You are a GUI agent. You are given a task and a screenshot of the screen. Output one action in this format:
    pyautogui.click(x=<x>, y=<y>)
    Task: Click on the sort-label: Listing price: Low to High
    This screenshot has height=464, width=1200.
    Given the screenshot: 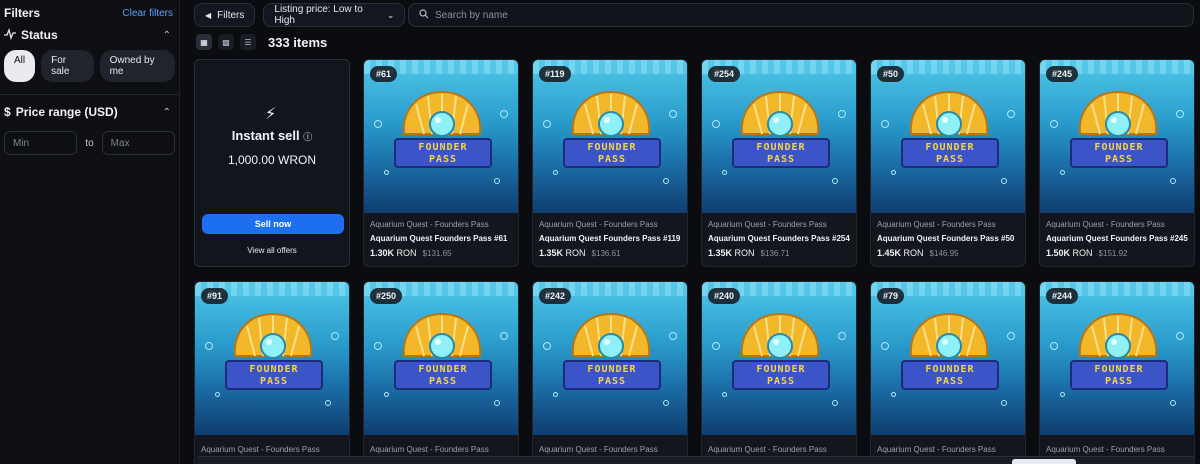 What is the action you would take?
    pyautogui.click(x=318, y=15)
    